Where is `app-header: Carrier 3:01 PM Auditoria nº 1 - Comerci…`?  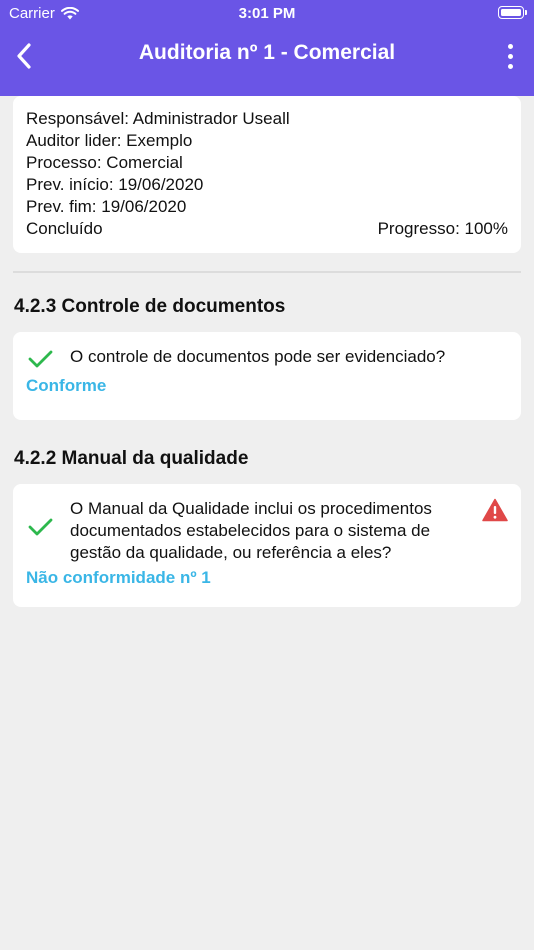 app-header: Carrier 3:01 PM Auditoria nº 1 - Comerci… is located at coordinates (267, 48).